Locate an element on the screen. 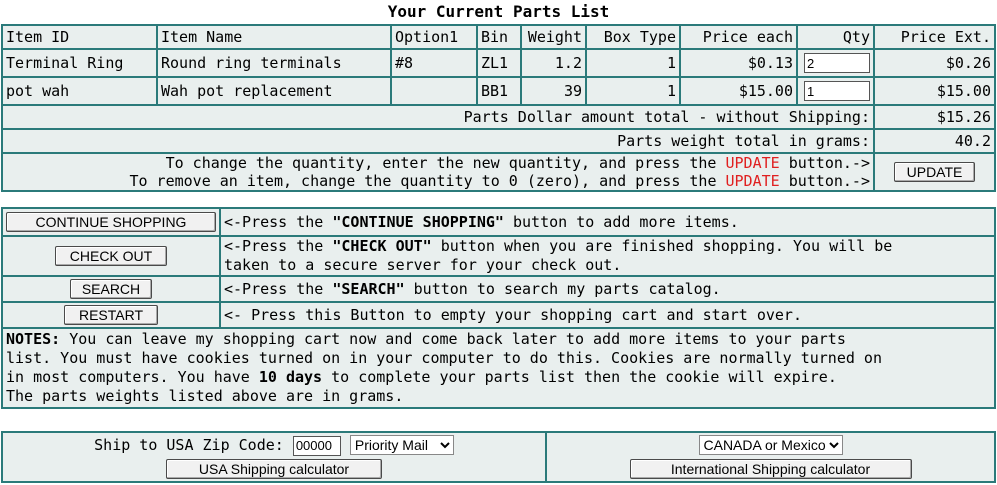  update-button-cell: UPDATE is located at coordinates (934, 172).